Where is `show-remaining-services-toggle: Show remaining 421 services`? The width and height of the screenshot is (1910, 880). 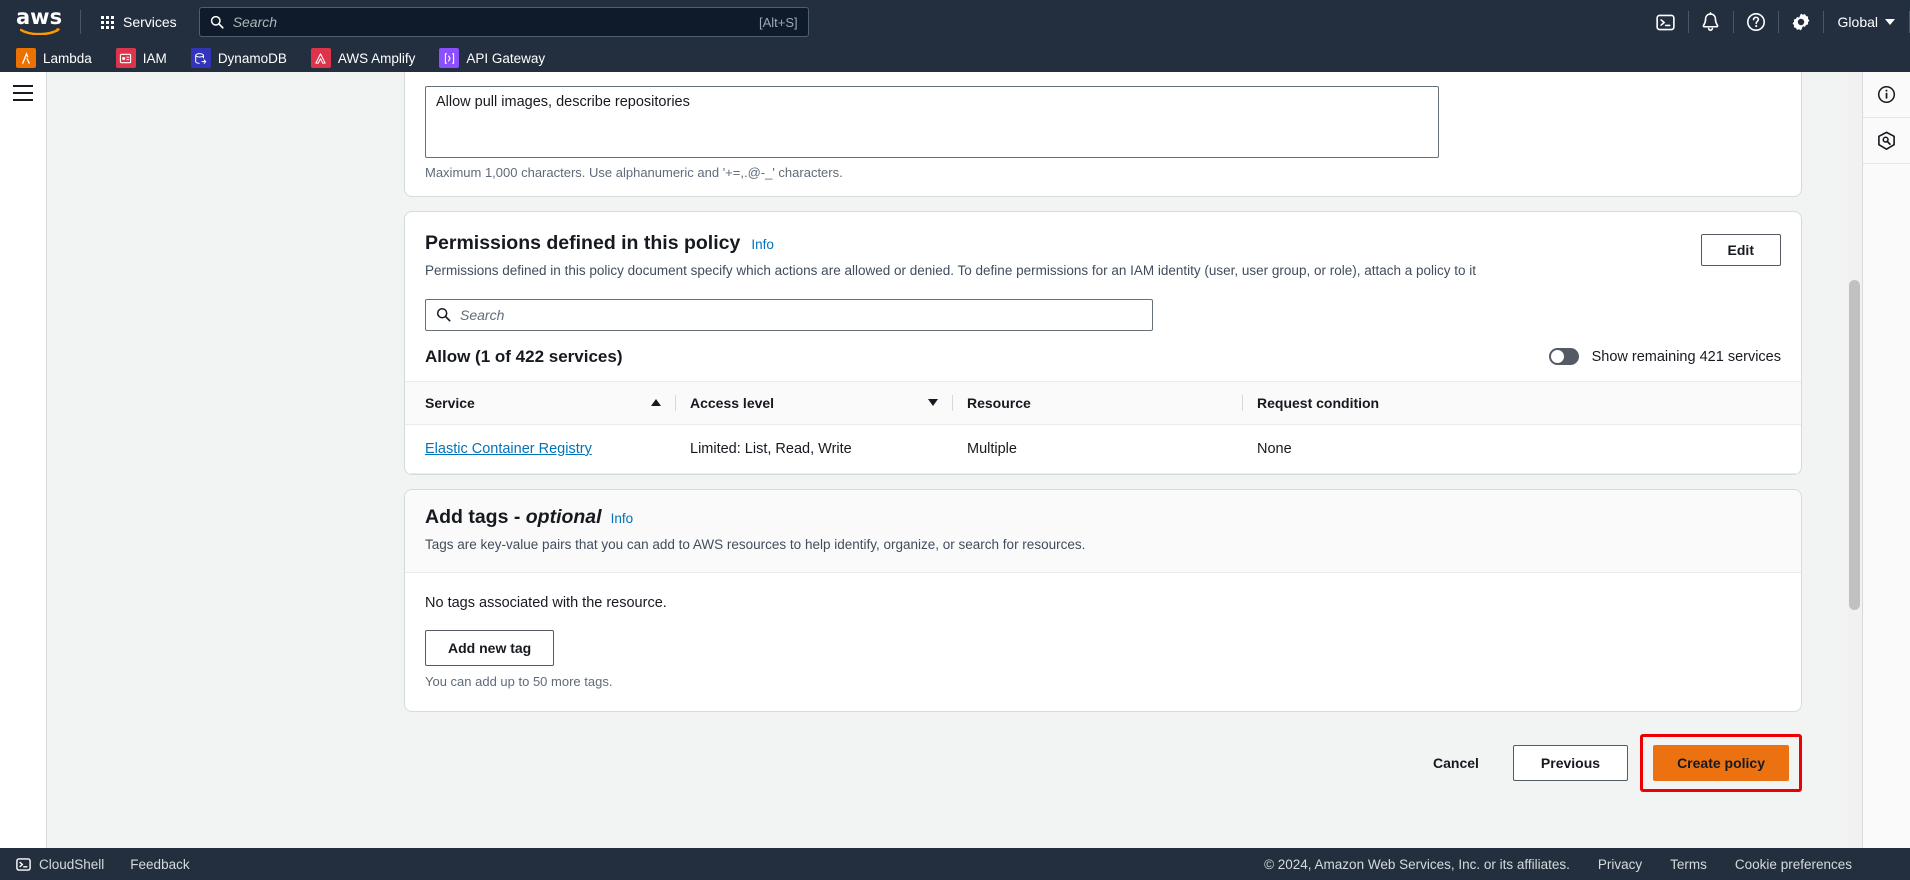
show-remaining-services-toggle: Show remaining 421 services is located at coordinates (1664, 357).